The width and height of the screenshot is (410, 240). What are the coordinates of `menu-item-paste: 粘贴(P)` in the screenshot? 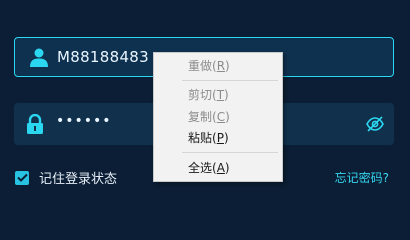 It's located at (208, 138).